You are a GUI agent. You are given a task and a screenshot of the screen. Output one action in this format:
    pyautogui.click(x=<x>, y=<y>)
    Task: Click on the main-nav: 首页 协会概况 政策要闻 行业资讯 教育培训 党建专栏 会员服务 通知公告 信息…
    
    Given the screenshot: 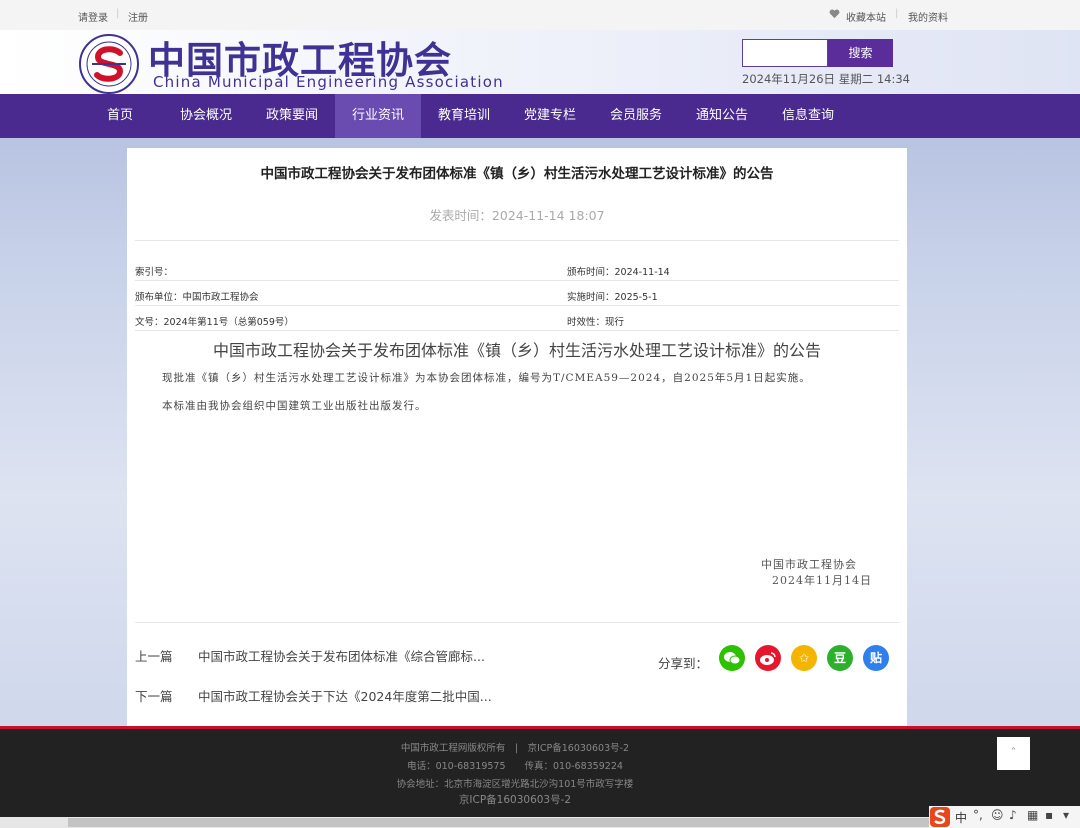 What is the action you would take?
    pyautogui.click(x=540, y=116)
    